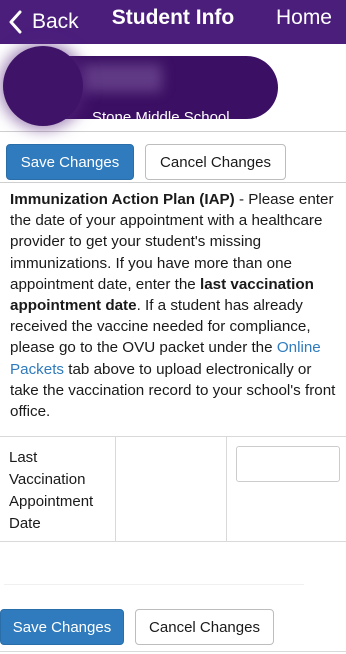  I want to click on bottom-actions: Save Changes Cancel Changes, so click(173, 627).